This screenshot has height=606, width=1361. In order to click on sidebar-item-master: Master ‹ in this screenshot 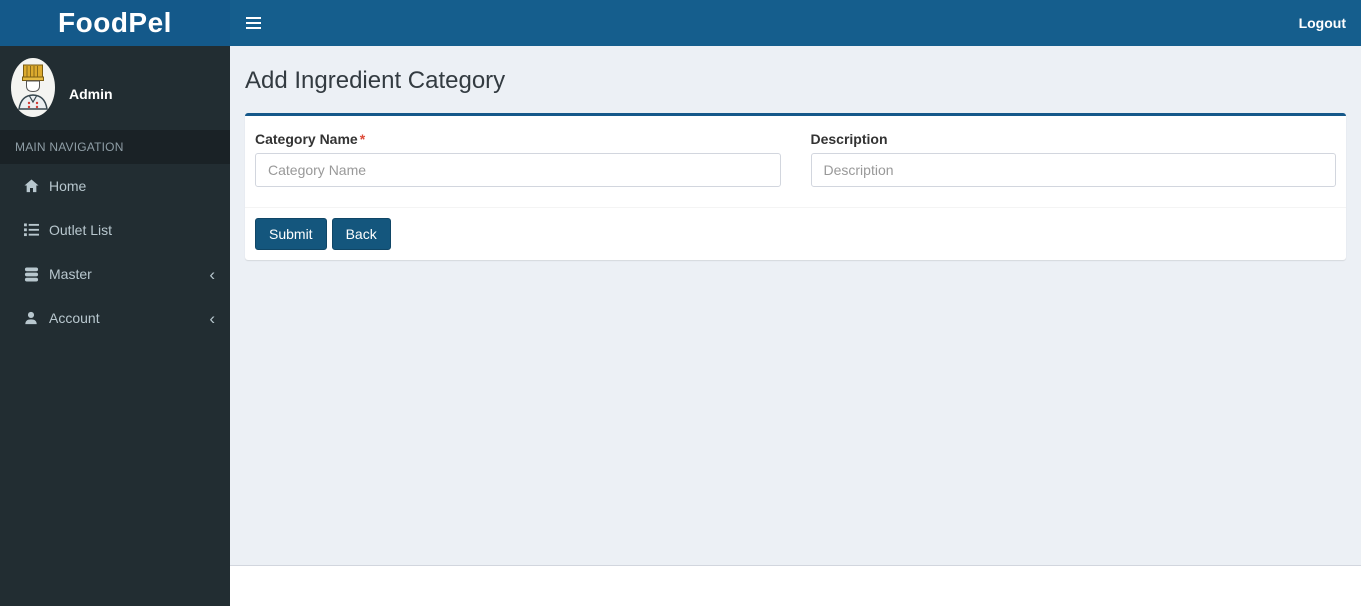, I will do `click(115, 274)`.